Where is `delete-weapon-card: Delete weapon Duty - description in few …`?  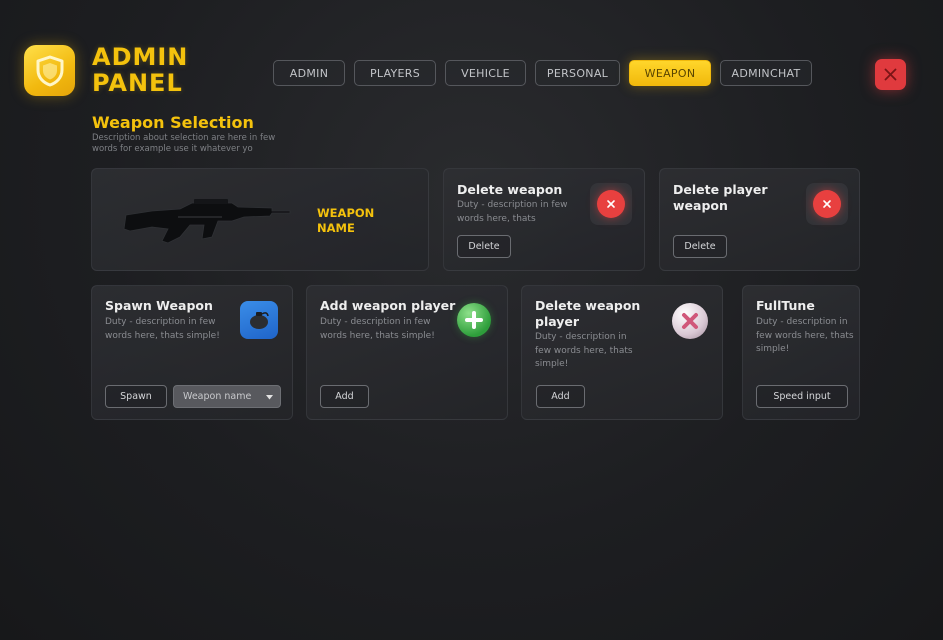 delete-weapon-card: Delete weapon Duty - description in few … is located at coordinates (544, 219).